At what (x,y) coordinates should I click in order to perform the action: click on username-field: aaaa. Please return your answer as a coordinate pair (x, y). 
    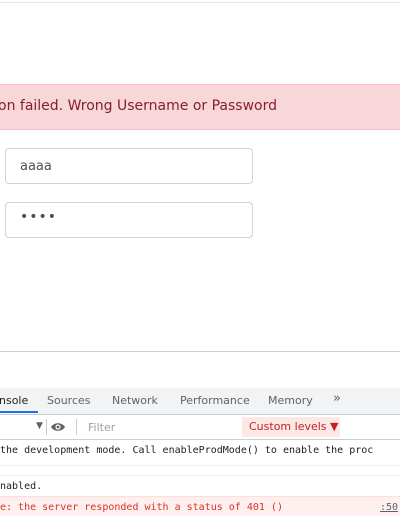
    Looking at the image, I should click on (129, 166).